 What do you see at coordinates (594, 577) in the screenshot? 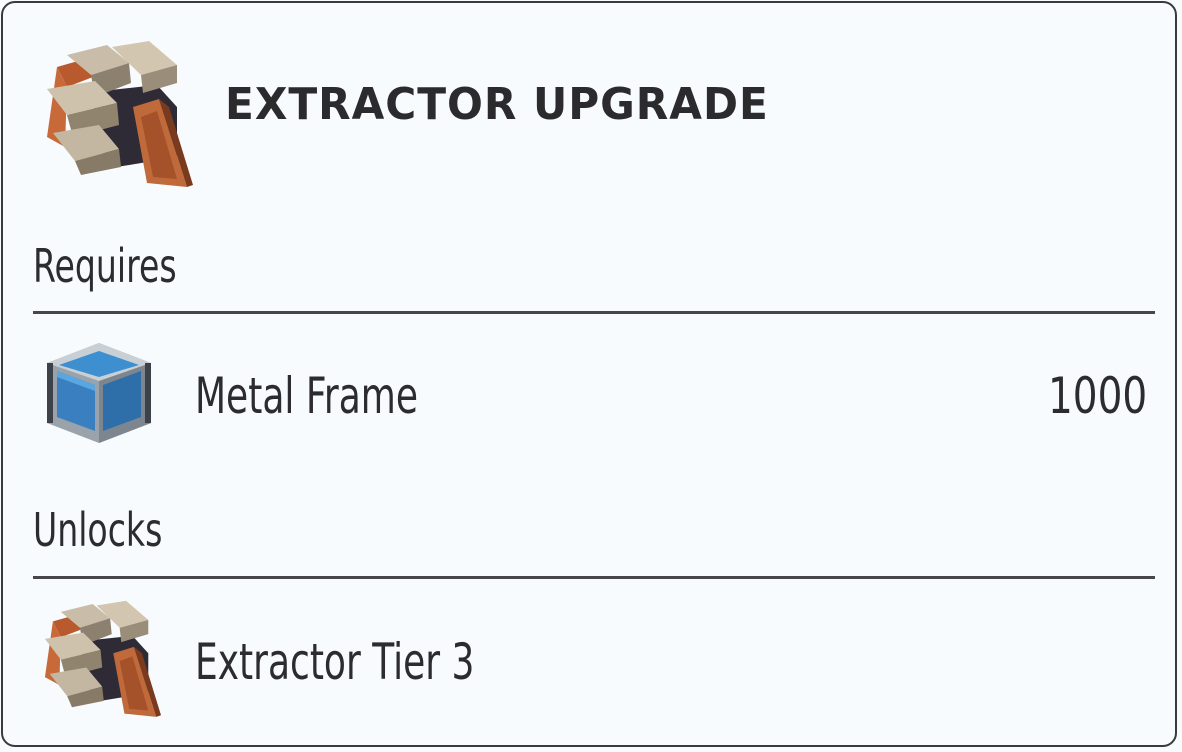
I see `unlocks-divider` at bounding box center [594, 577].